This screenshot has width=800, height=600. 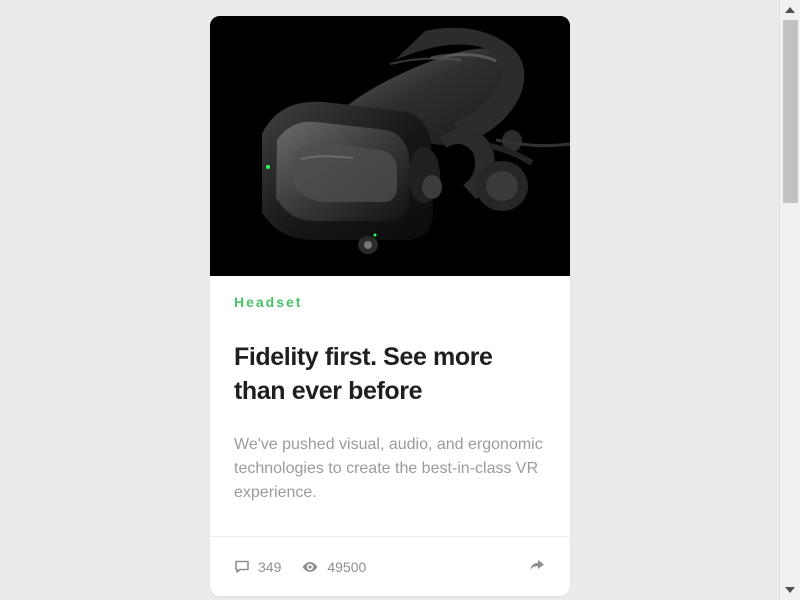 What do you see at coordinates (347, 566) in the screenshot?
I see `views-count: 49500` at bounding box center [347, 566].